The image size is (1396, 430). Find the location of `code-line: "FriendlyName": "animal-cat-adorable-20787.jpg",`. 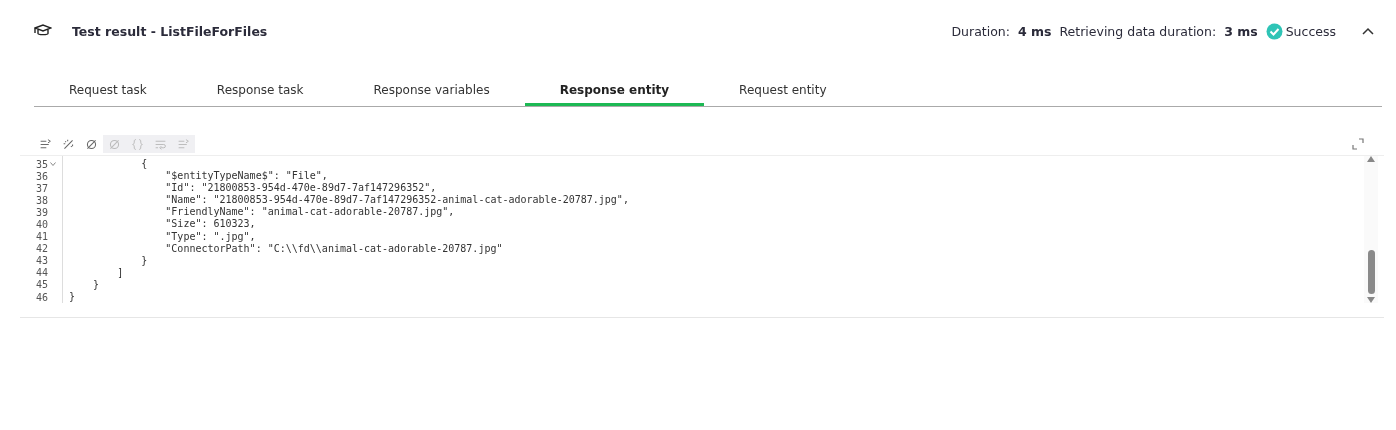

code-line: "FriendlyName": "animal-cat-adorable-20787.jpg", is located at coordinates (309, 212).